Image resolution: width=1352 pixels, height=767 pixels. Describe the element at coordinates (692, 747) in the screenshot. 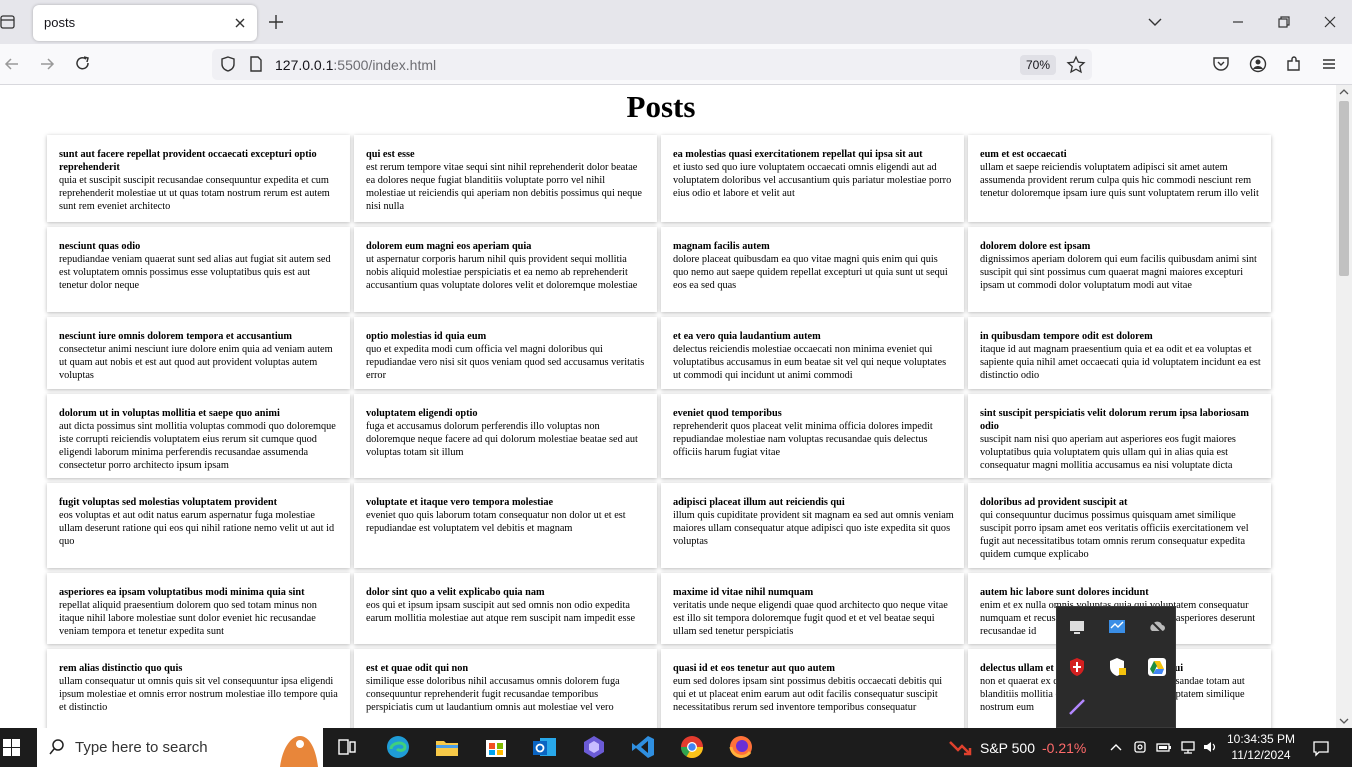

I see `chrome-icon` at that location.